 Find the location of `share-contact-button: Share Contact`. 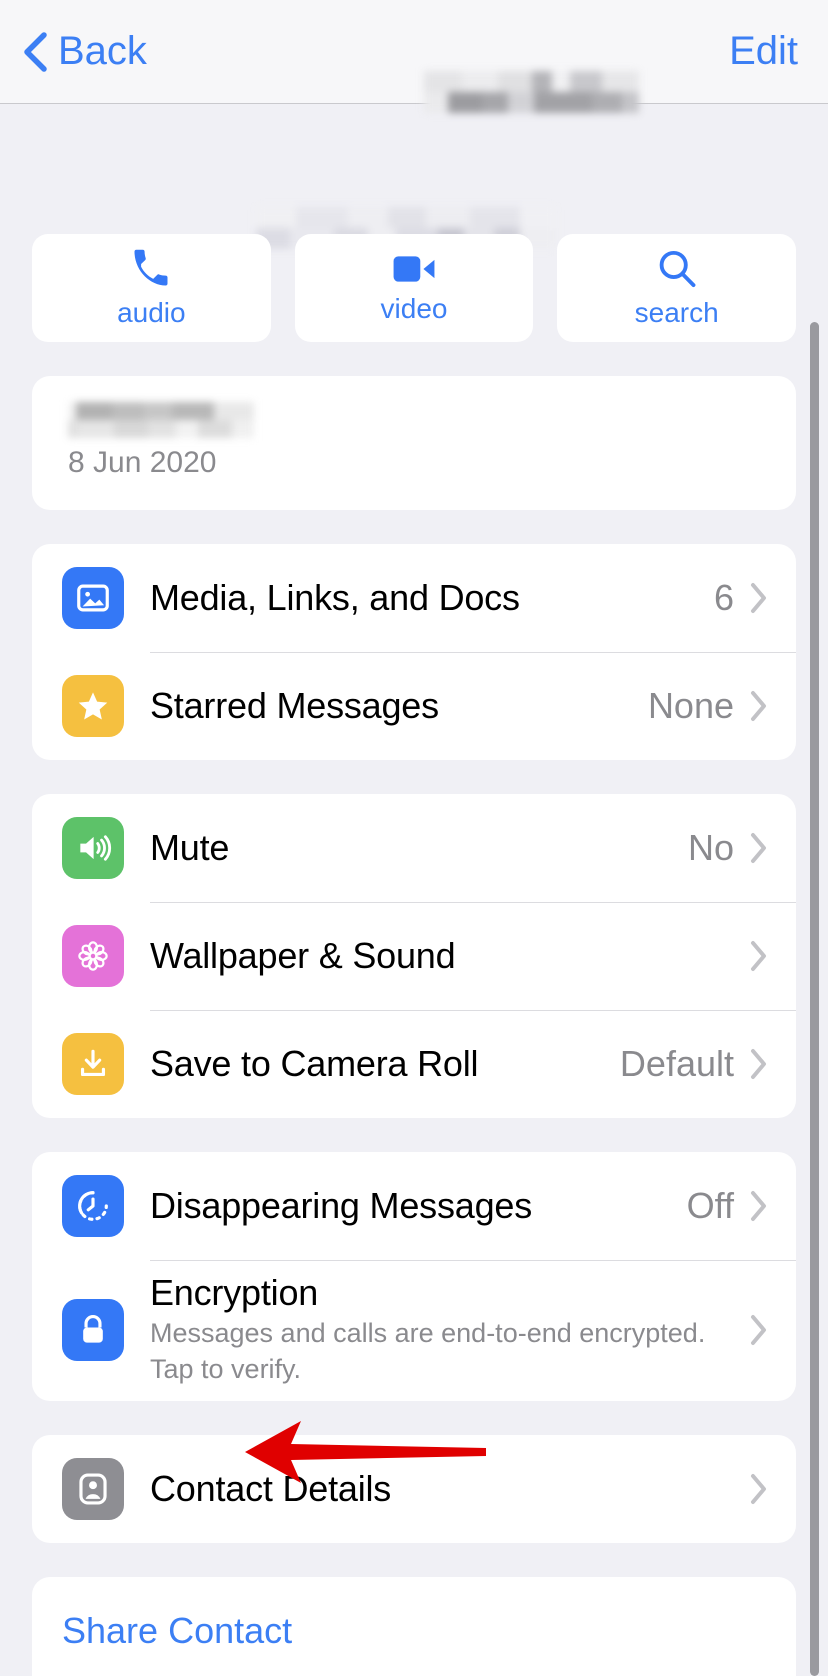

share-contact-button: Share Contact is located at coordinates (414, 1626).